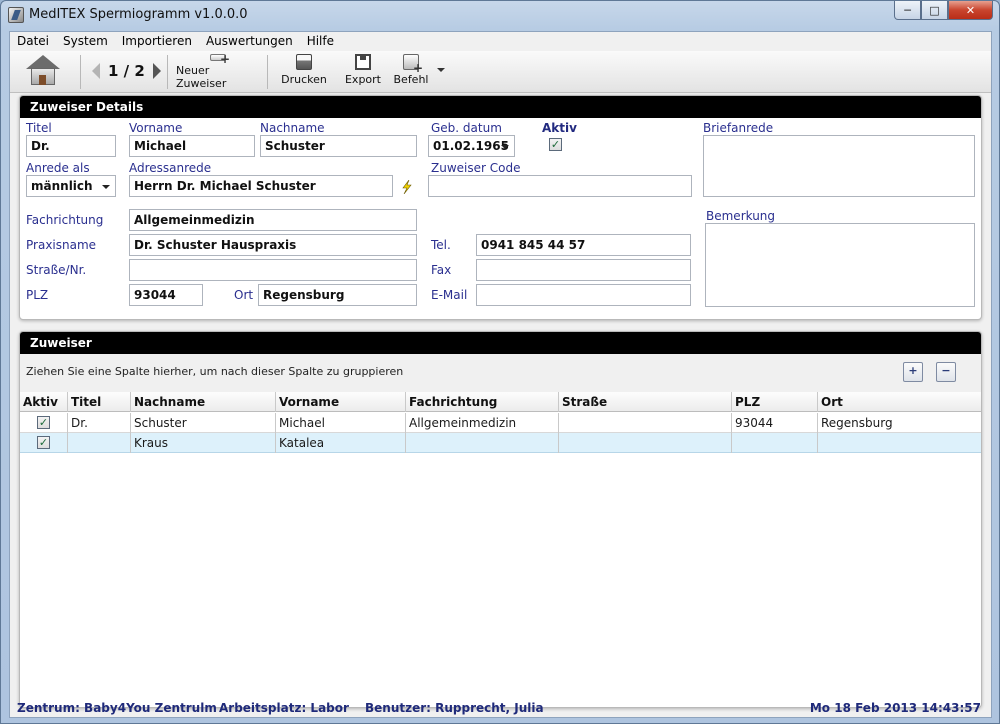 The width and height of the screenshot is (1000, 724). I want to click on letter-salutation-field, so click(839, 166).